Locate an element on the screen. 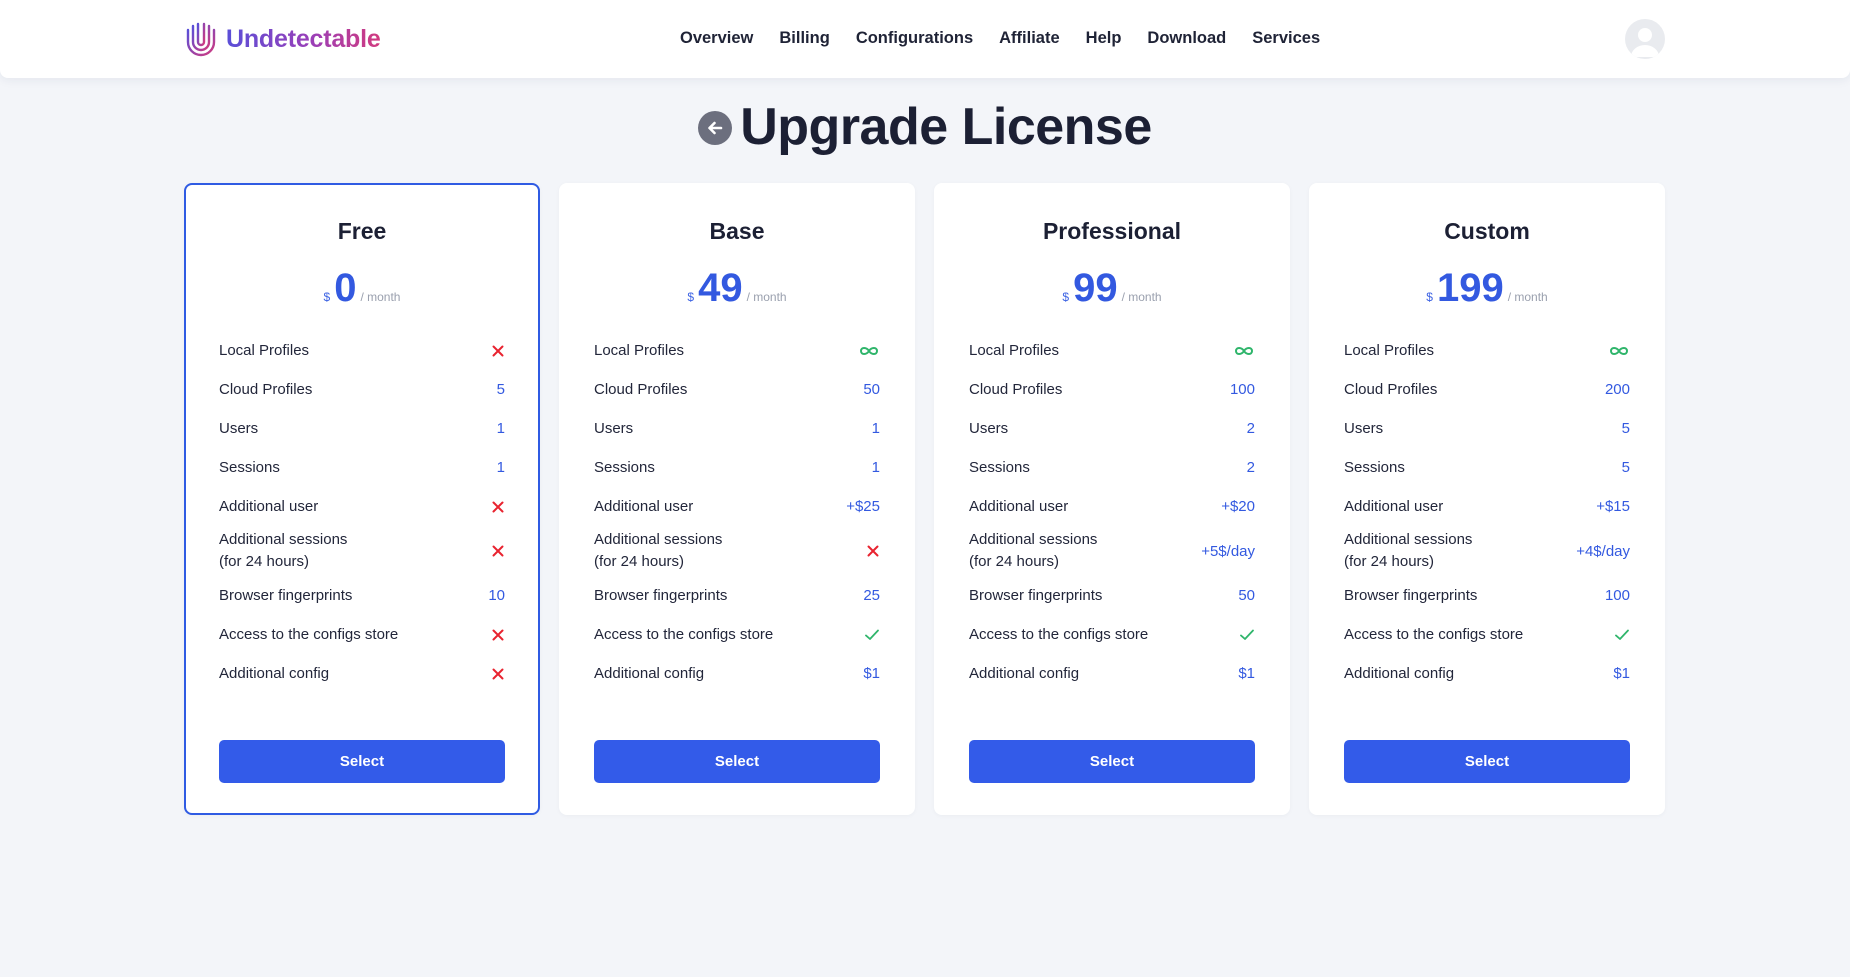 The image size is (1850, 977). arrow-left-icon is located at coordinates (715, 128).